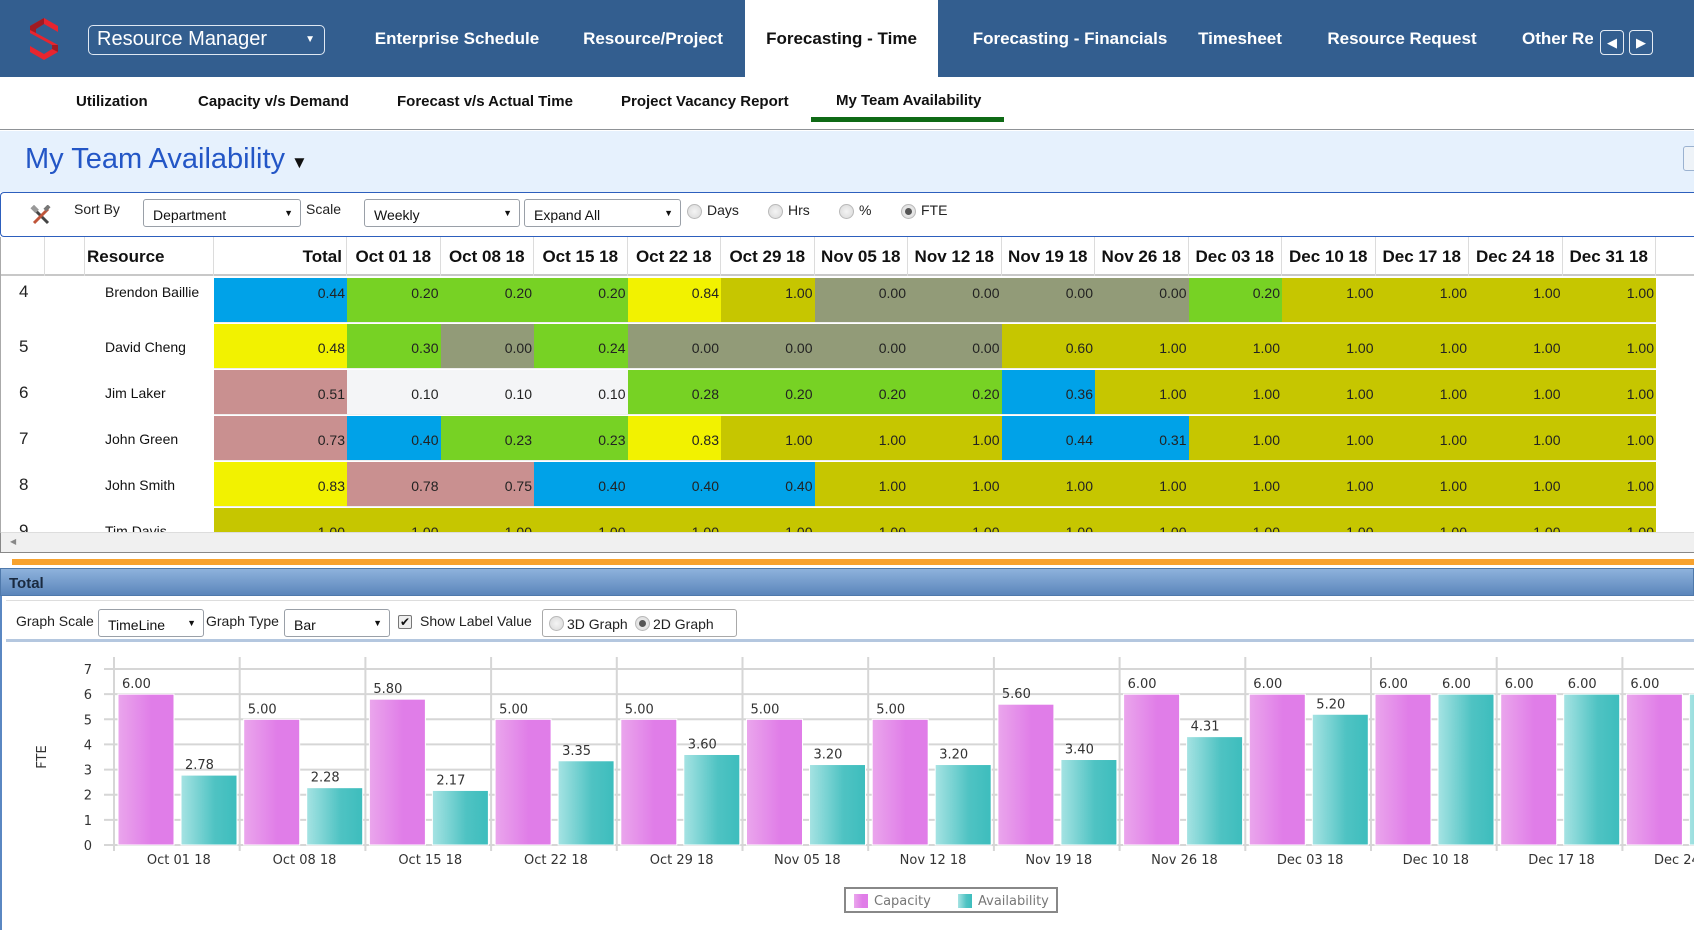 This screenshot has width=1694, height=930. What do you see at coordinates (853, 562) in the screenshot?
I see `panel-splitter` at bounding box center [853, 562].